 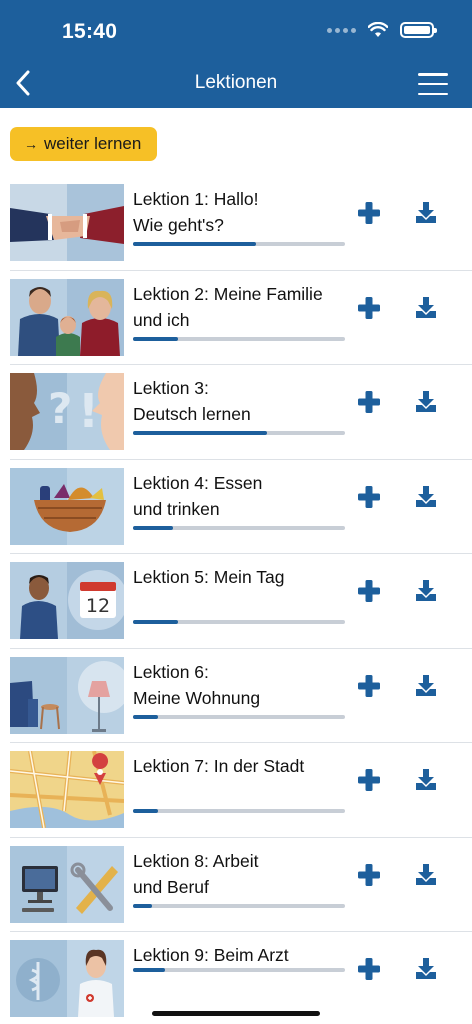 I want to click on lesson-row: Lektion 4: Essen und trinken, so click(x=241, y=507).